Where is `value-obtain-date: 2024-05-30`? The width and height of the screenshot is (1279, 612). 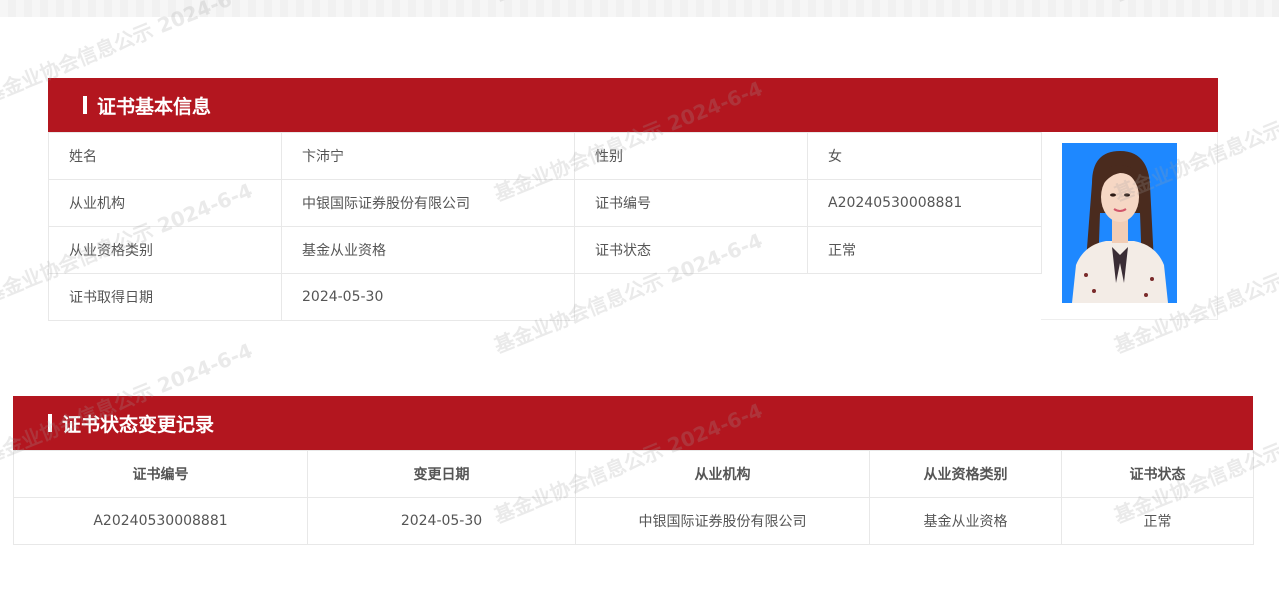 value-obtain-date: 2024-05-30 is located at coordinates (428, 297).